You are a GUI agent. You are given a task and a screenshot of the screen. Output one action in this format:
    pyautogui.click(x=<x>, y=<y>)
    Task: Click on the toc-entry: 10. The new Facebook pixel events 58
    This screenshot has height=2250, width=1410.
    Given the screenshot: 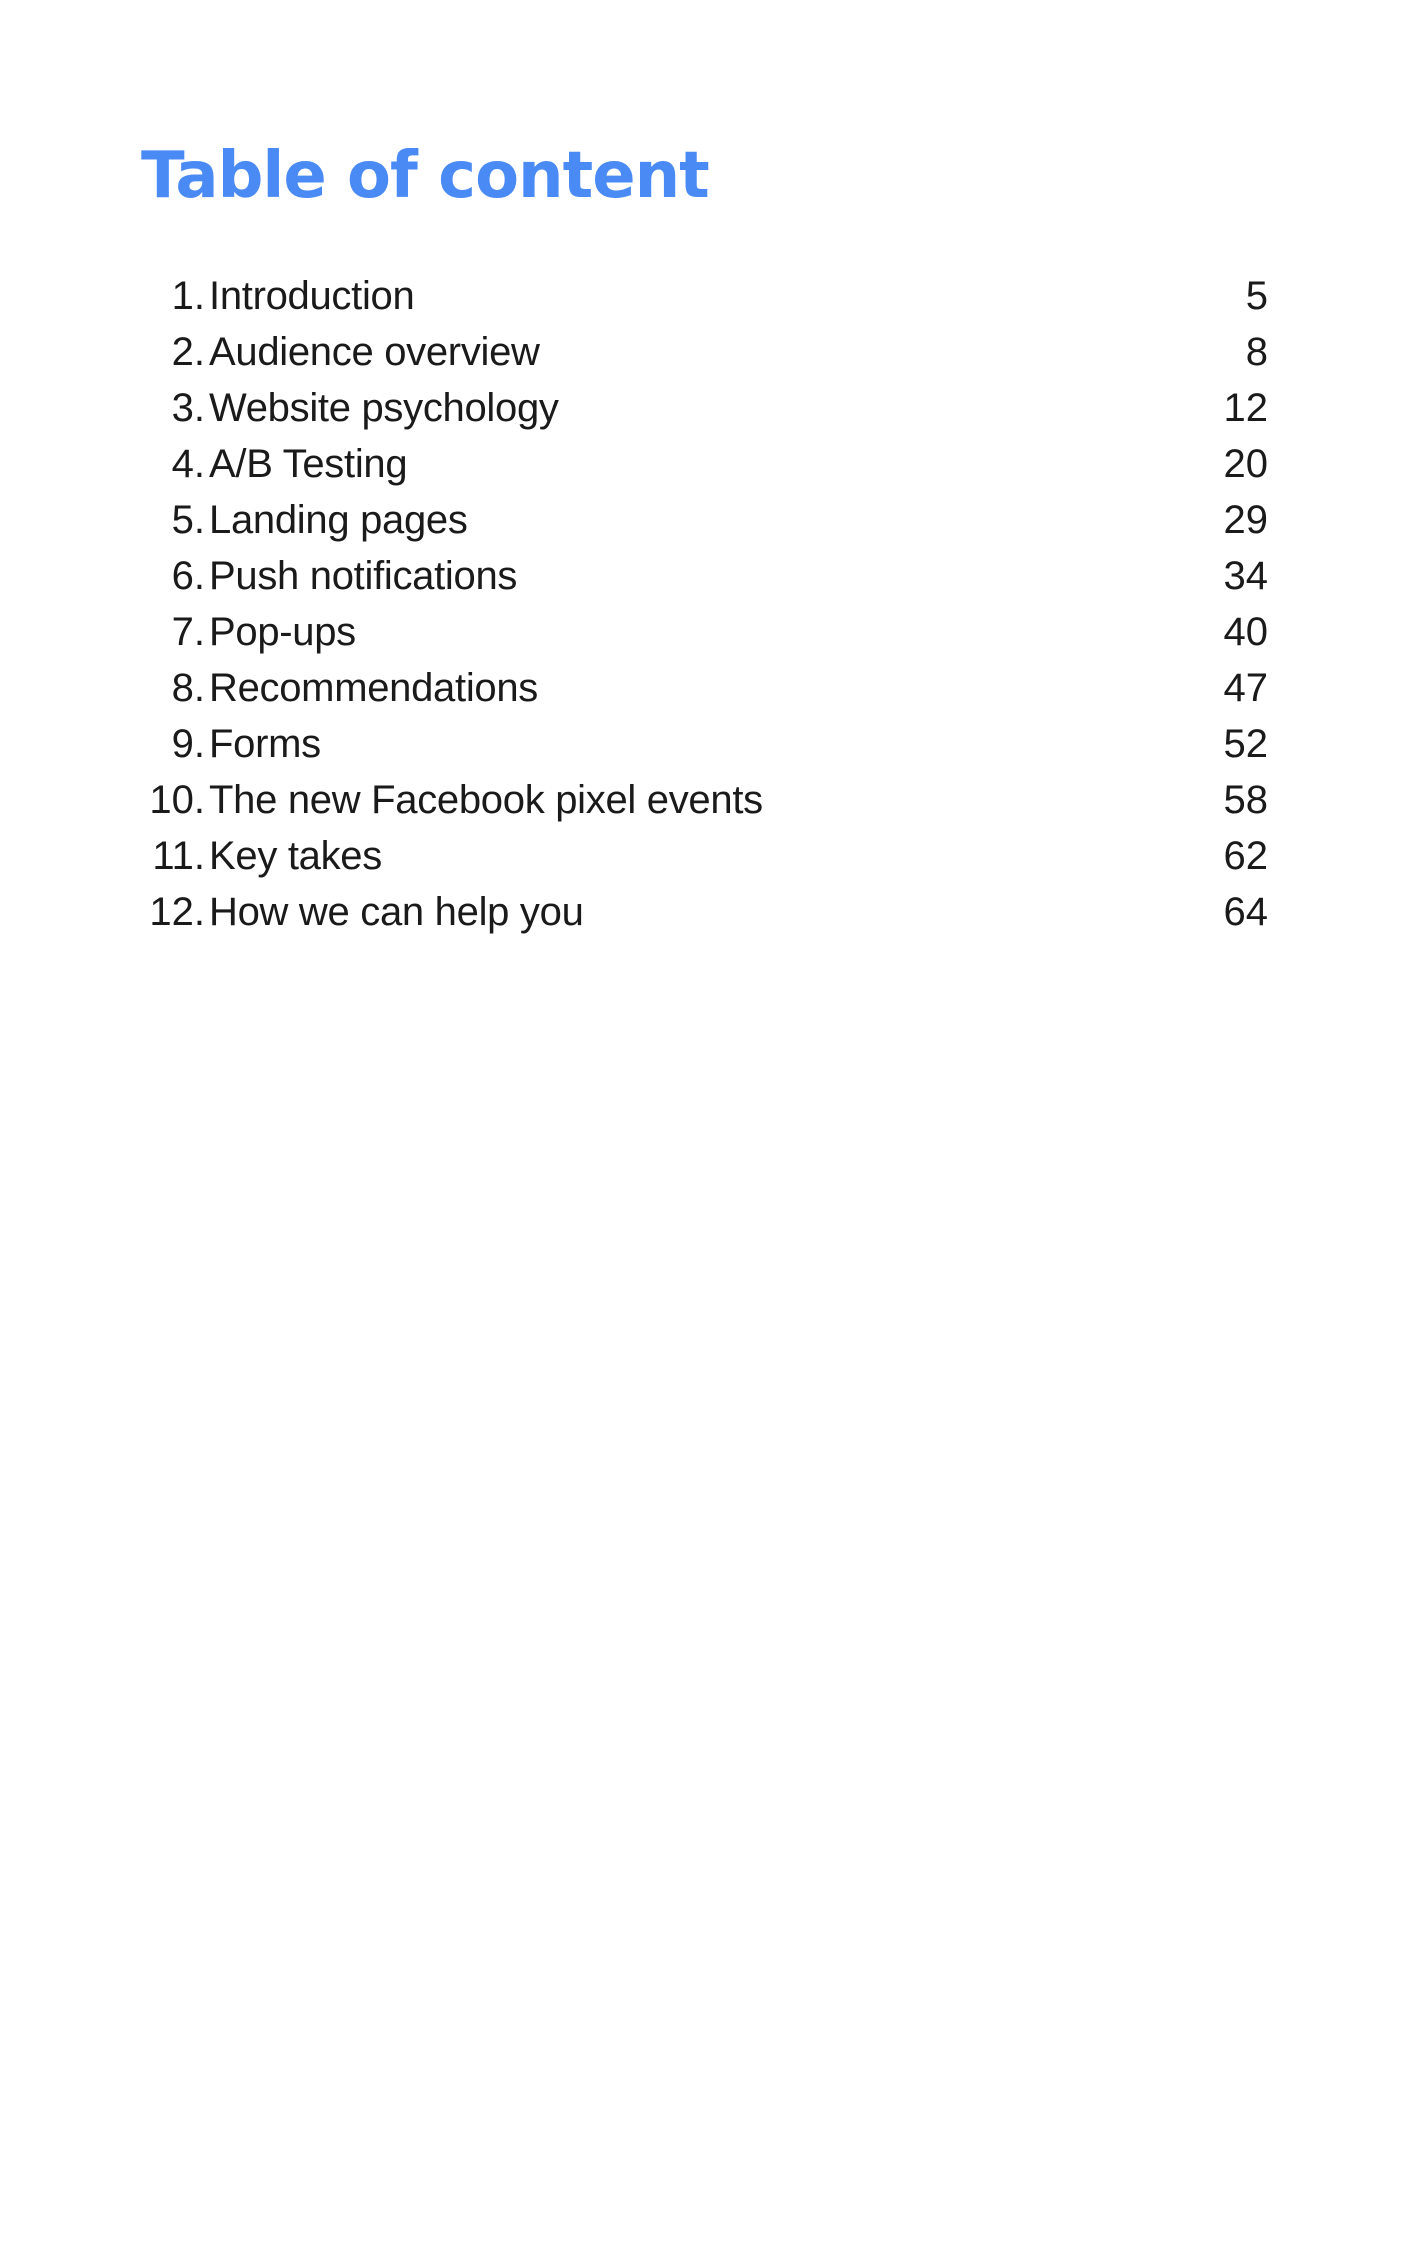 What is the action you would take?
    pyautogui.click(x=705, y=800)
    